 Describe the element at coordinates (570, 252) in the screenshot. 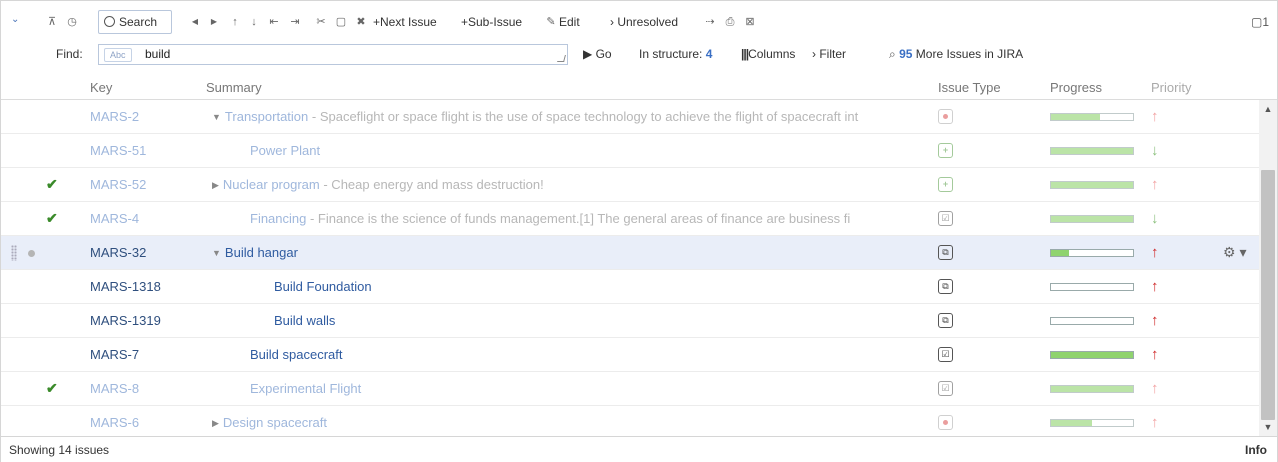

I see `issue-summary: ▼ Build hangar` at that location.